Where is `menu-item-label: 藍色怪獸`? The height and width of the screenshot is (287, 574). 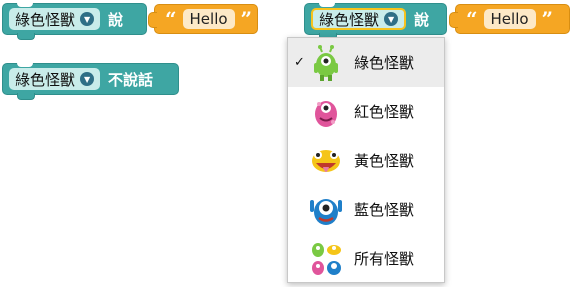 menu-item-label: 藍色怪獸 is located at coordinates (384, 210).